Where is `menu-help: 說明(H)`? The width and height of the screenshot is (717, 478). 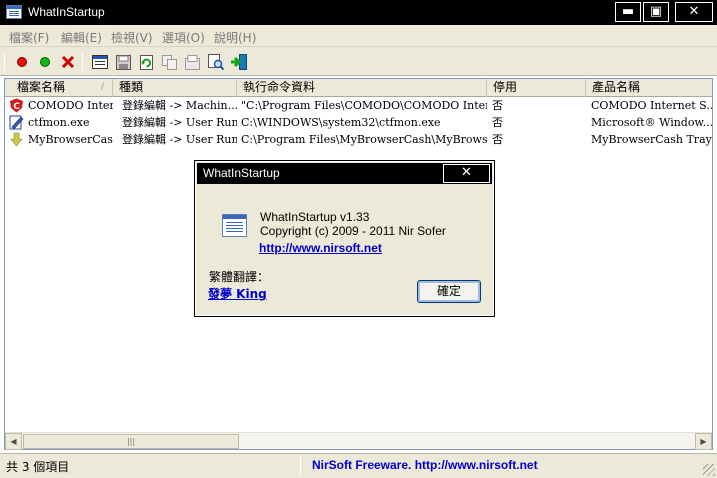 menu-help: 說明(H) is located at coordinates (235, 37).